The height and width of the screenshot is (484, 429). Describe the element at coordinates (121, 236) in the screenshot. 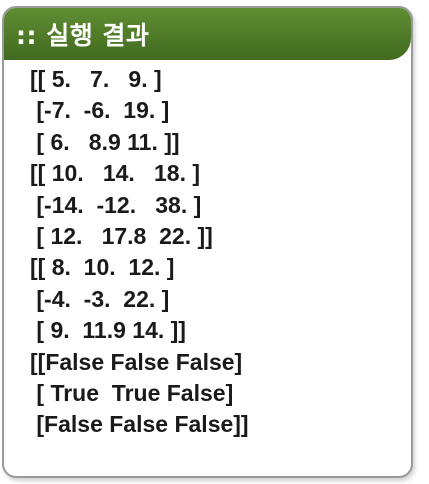

I see `output-line: [ 12. 17.8 22. ]]` at that location.